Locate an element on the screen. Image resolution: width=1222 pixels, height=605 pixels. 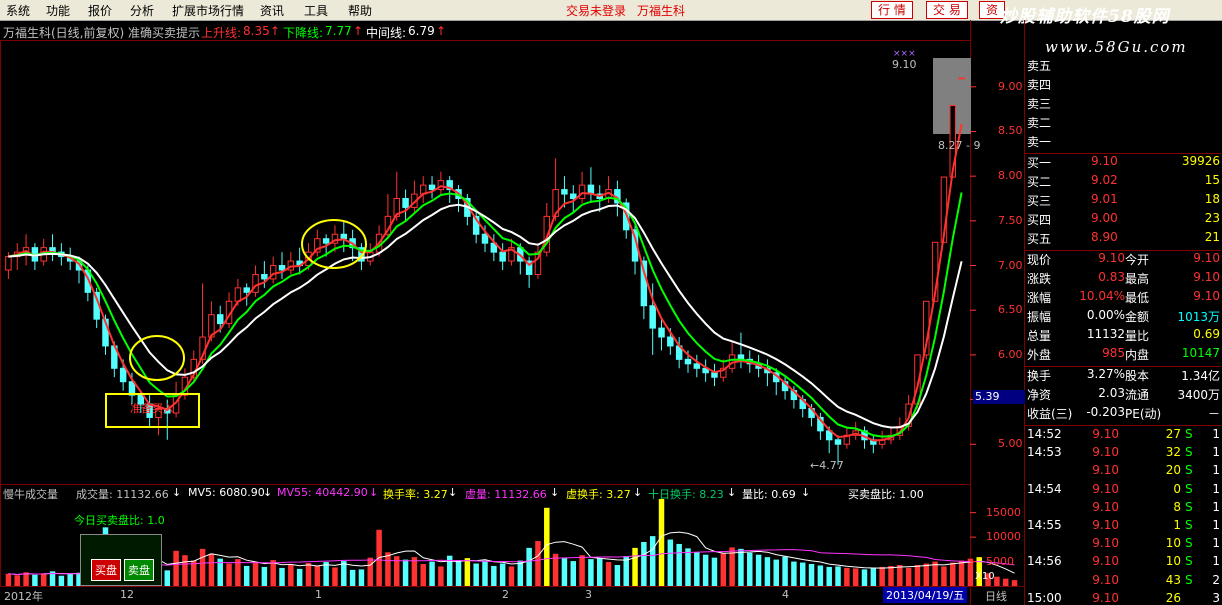
watermark-url: www.58Gu.com is located at coordinates (1116, 47).